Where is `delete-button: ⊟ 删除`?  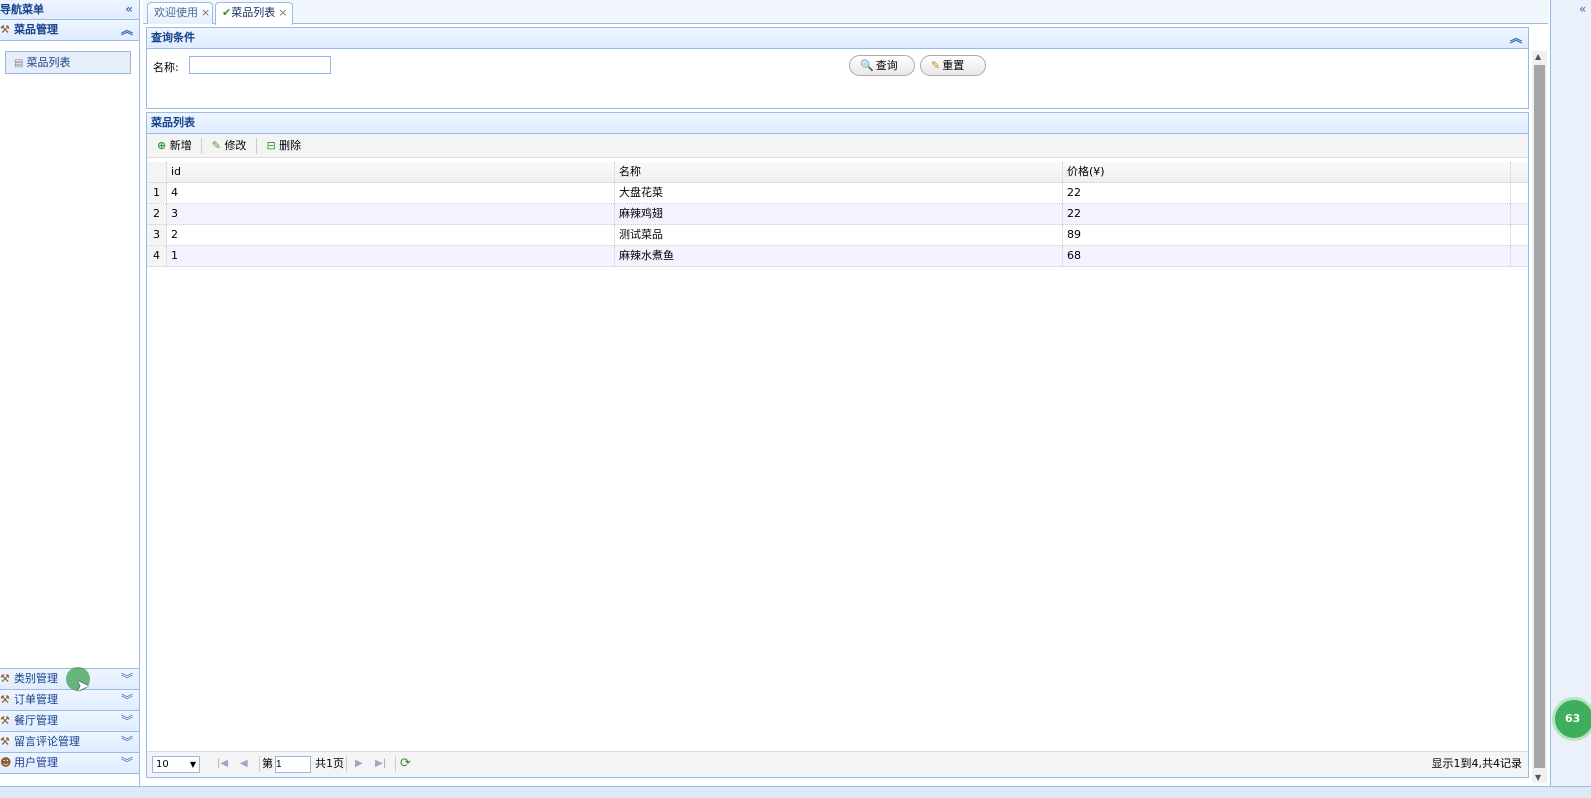
delete-button: ⊟ 删除 is located at coordinates (283, 146).